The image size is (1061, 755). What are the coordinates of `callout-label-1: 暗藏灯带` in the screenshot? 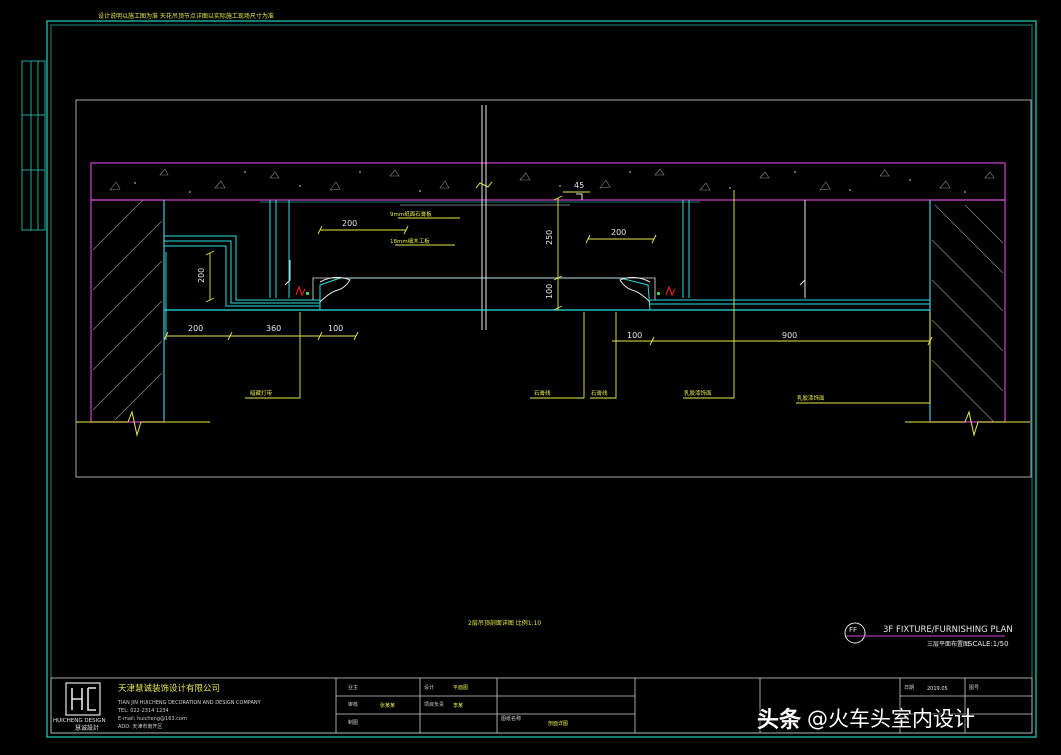 It's located at (261, 393).